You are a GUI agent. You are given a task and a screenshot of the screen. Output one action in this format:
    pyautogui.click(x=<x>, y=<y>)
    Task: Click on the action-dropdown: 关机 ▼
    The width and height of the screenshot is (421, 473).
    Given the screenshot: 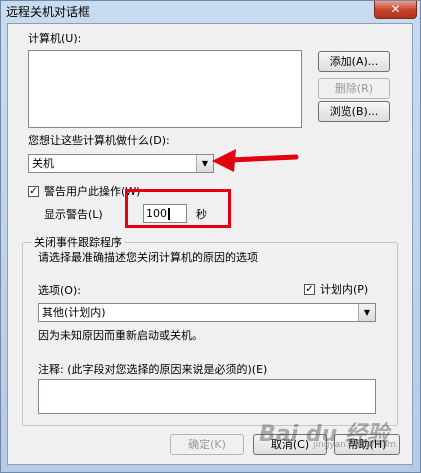 What is the action you would take?
    pyautogui.click(x=121, y=163)
    